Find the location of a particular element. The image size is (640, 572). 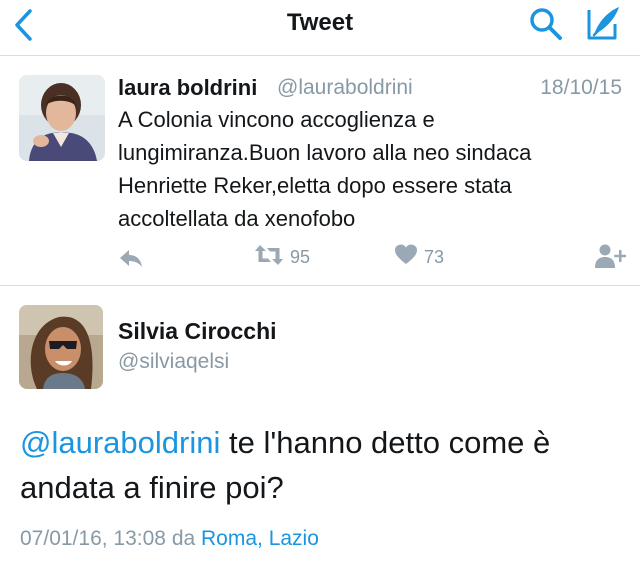

like-button: 73 is located at coordinates (419, 257).